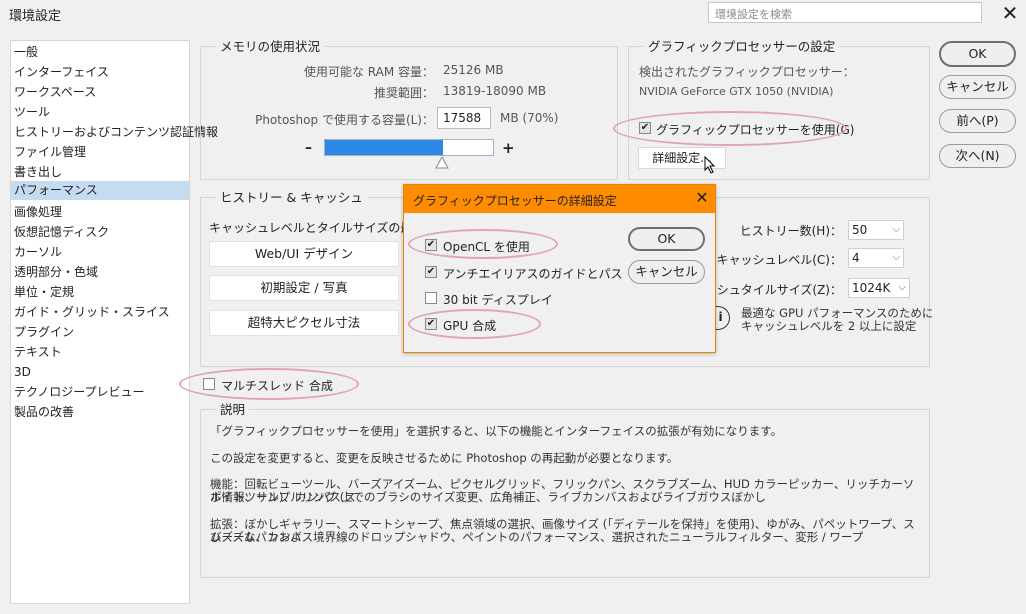 The image size is (1026, 614). Describe the element at coordinates (100, 72) in the screenshot. I see `sidebar-item-interface: インターフェイス` at that location.